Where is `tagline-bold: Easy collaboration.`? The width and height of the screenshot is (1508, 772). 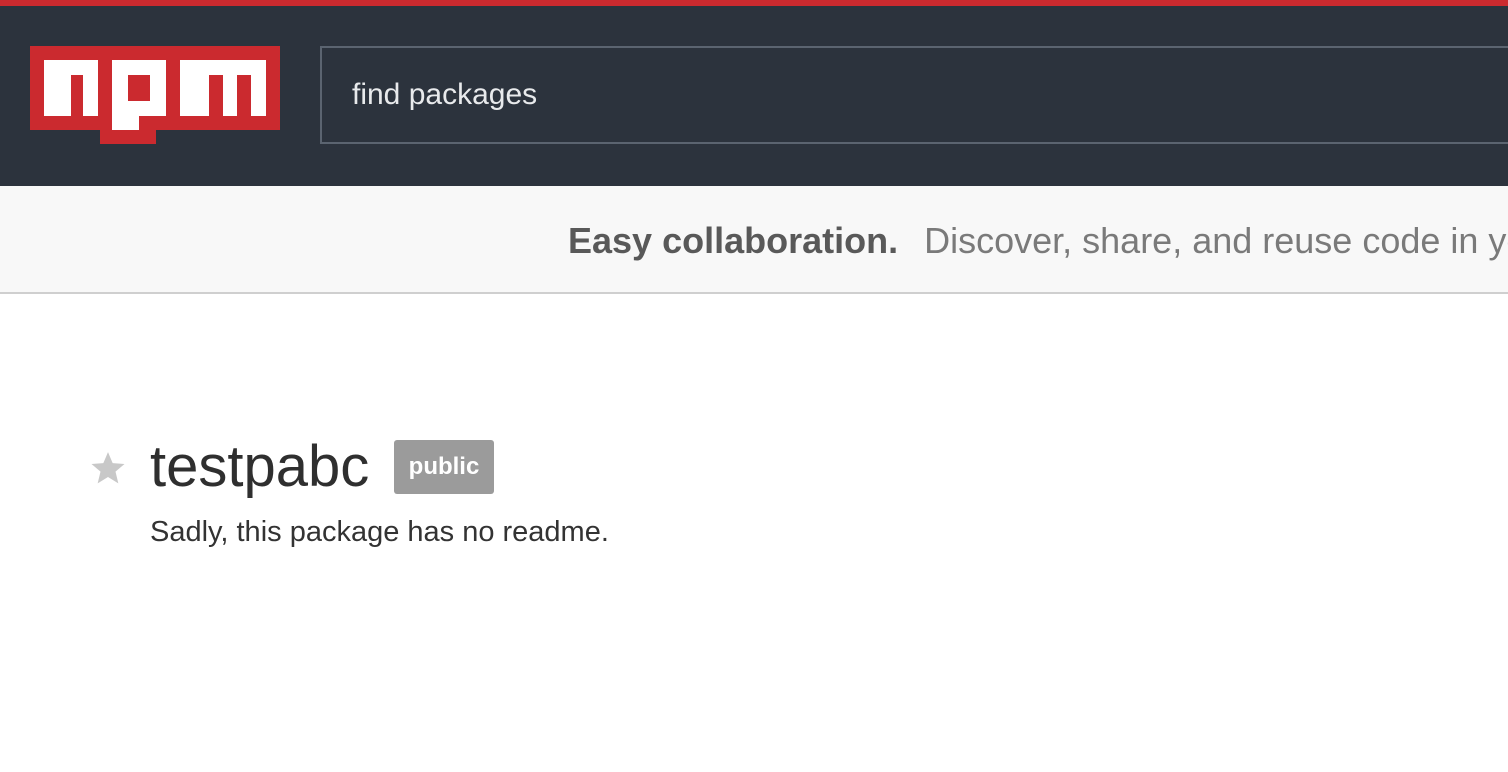 tagline-bold: Easy collaboration. is located at coordinates (733, 240).